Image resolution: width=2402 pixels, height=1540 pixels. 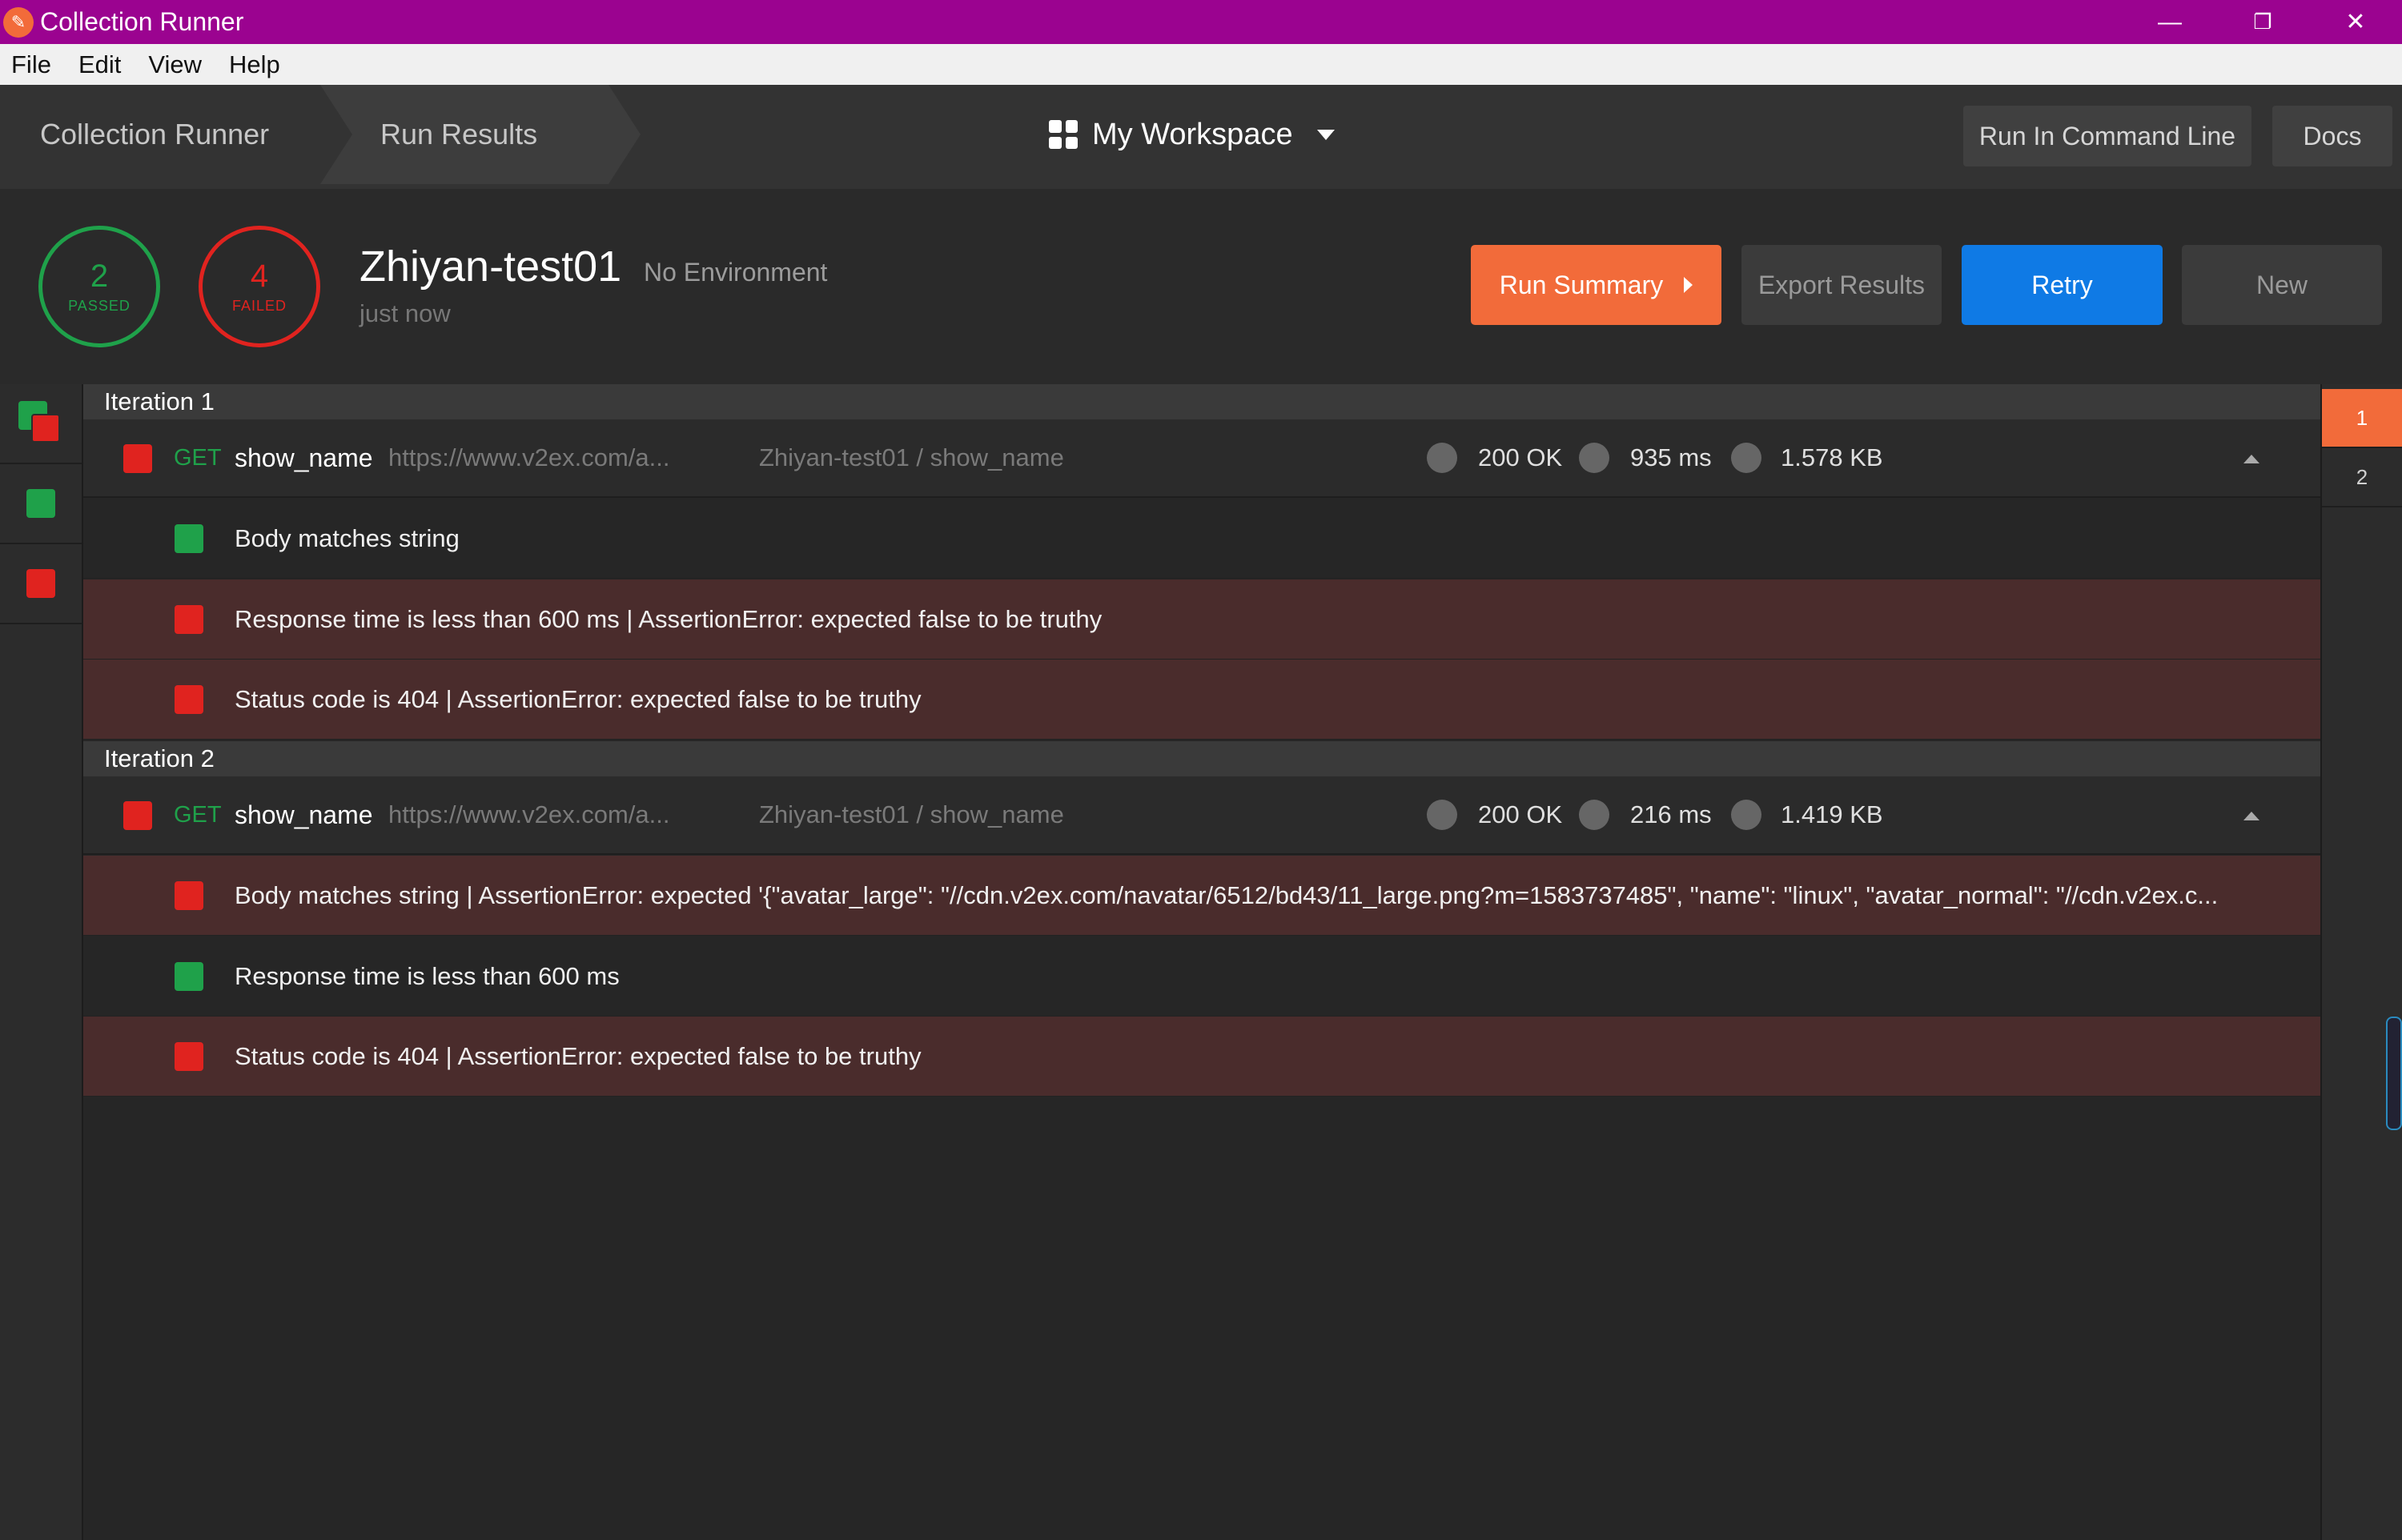 What do you see at coordinates (1688, 285) in the screenshot?
I see `play-icon` at bounding box center [1688, 285].